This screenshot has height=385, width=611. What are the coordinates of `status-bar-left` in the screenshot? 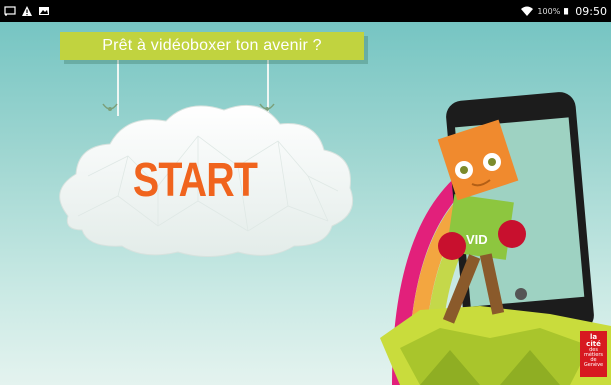 It's located at (27, 11).